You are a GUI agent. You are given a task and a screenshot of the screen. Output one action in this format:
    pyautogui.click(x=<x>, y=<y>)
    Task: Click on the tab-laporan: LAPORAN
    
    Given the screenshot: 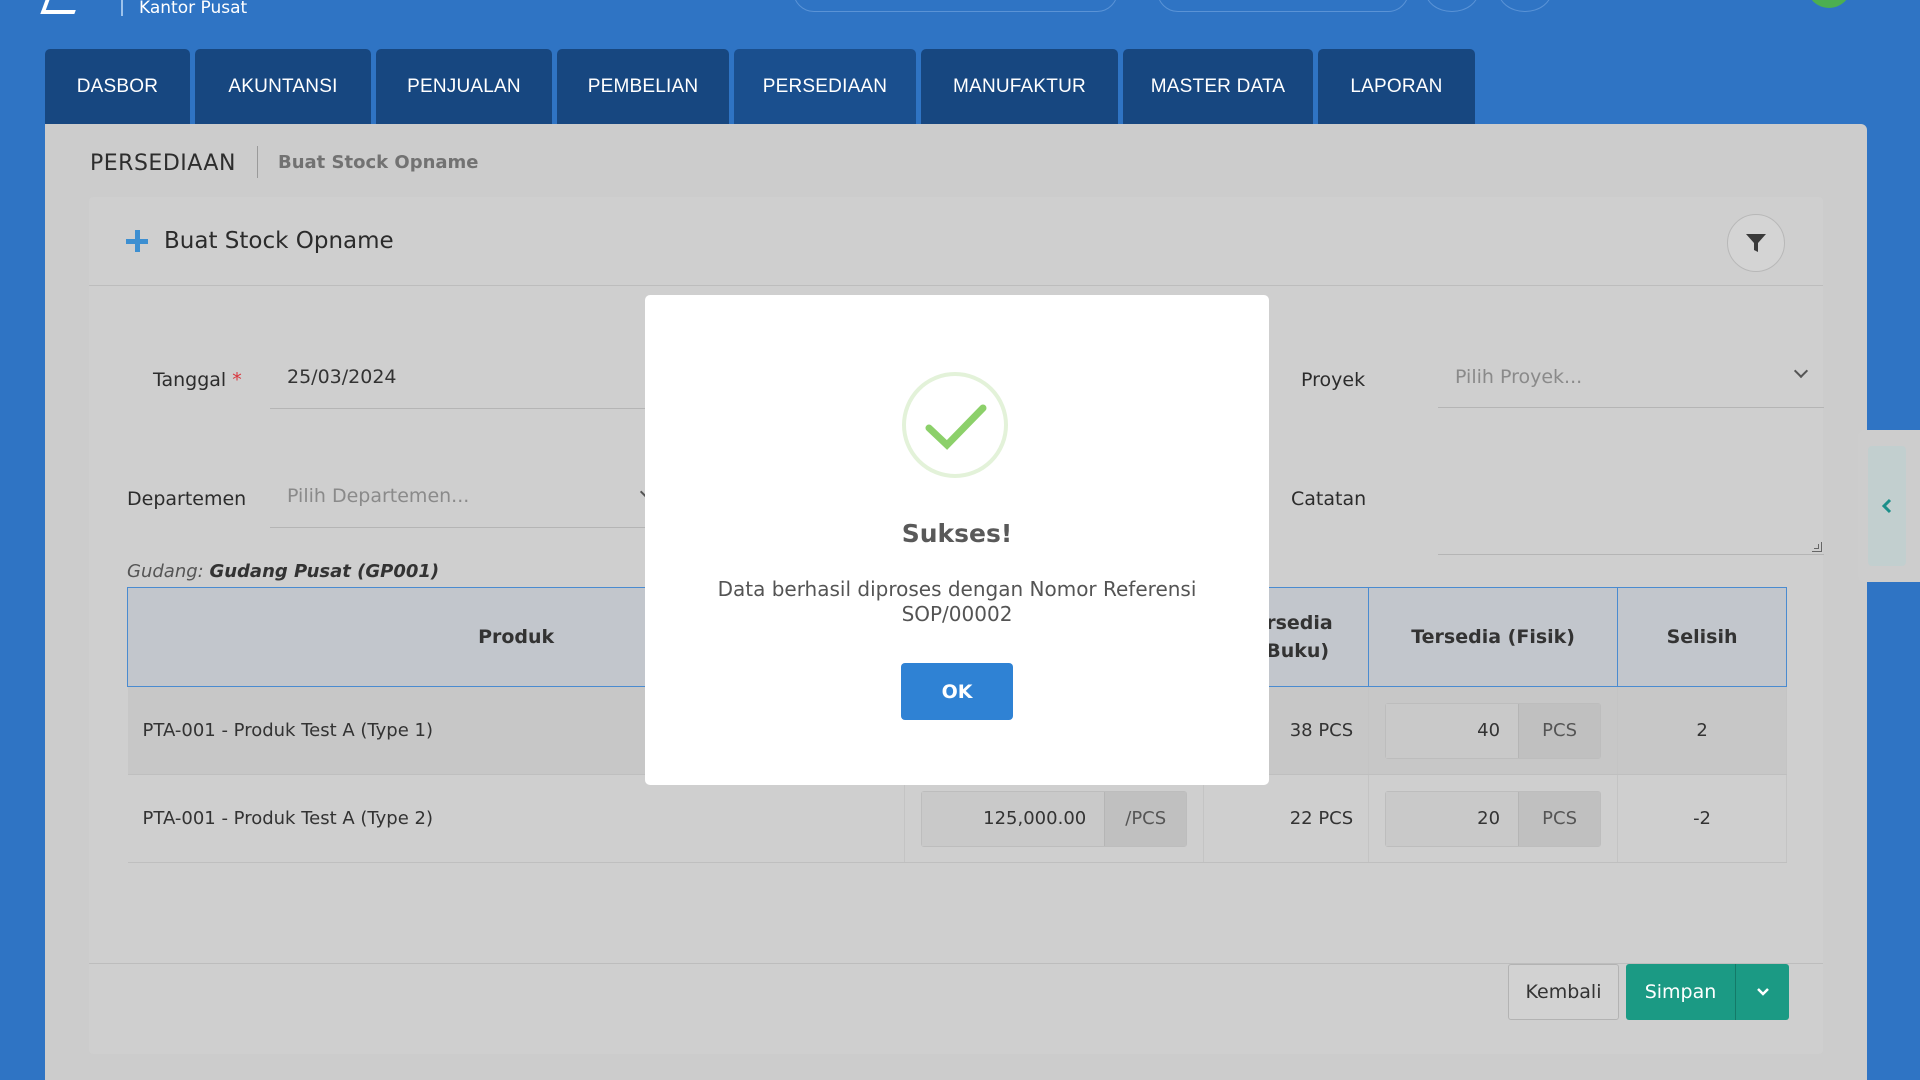 What is the action you would take?
    pyautogui.click(x=1396, y=86)
    